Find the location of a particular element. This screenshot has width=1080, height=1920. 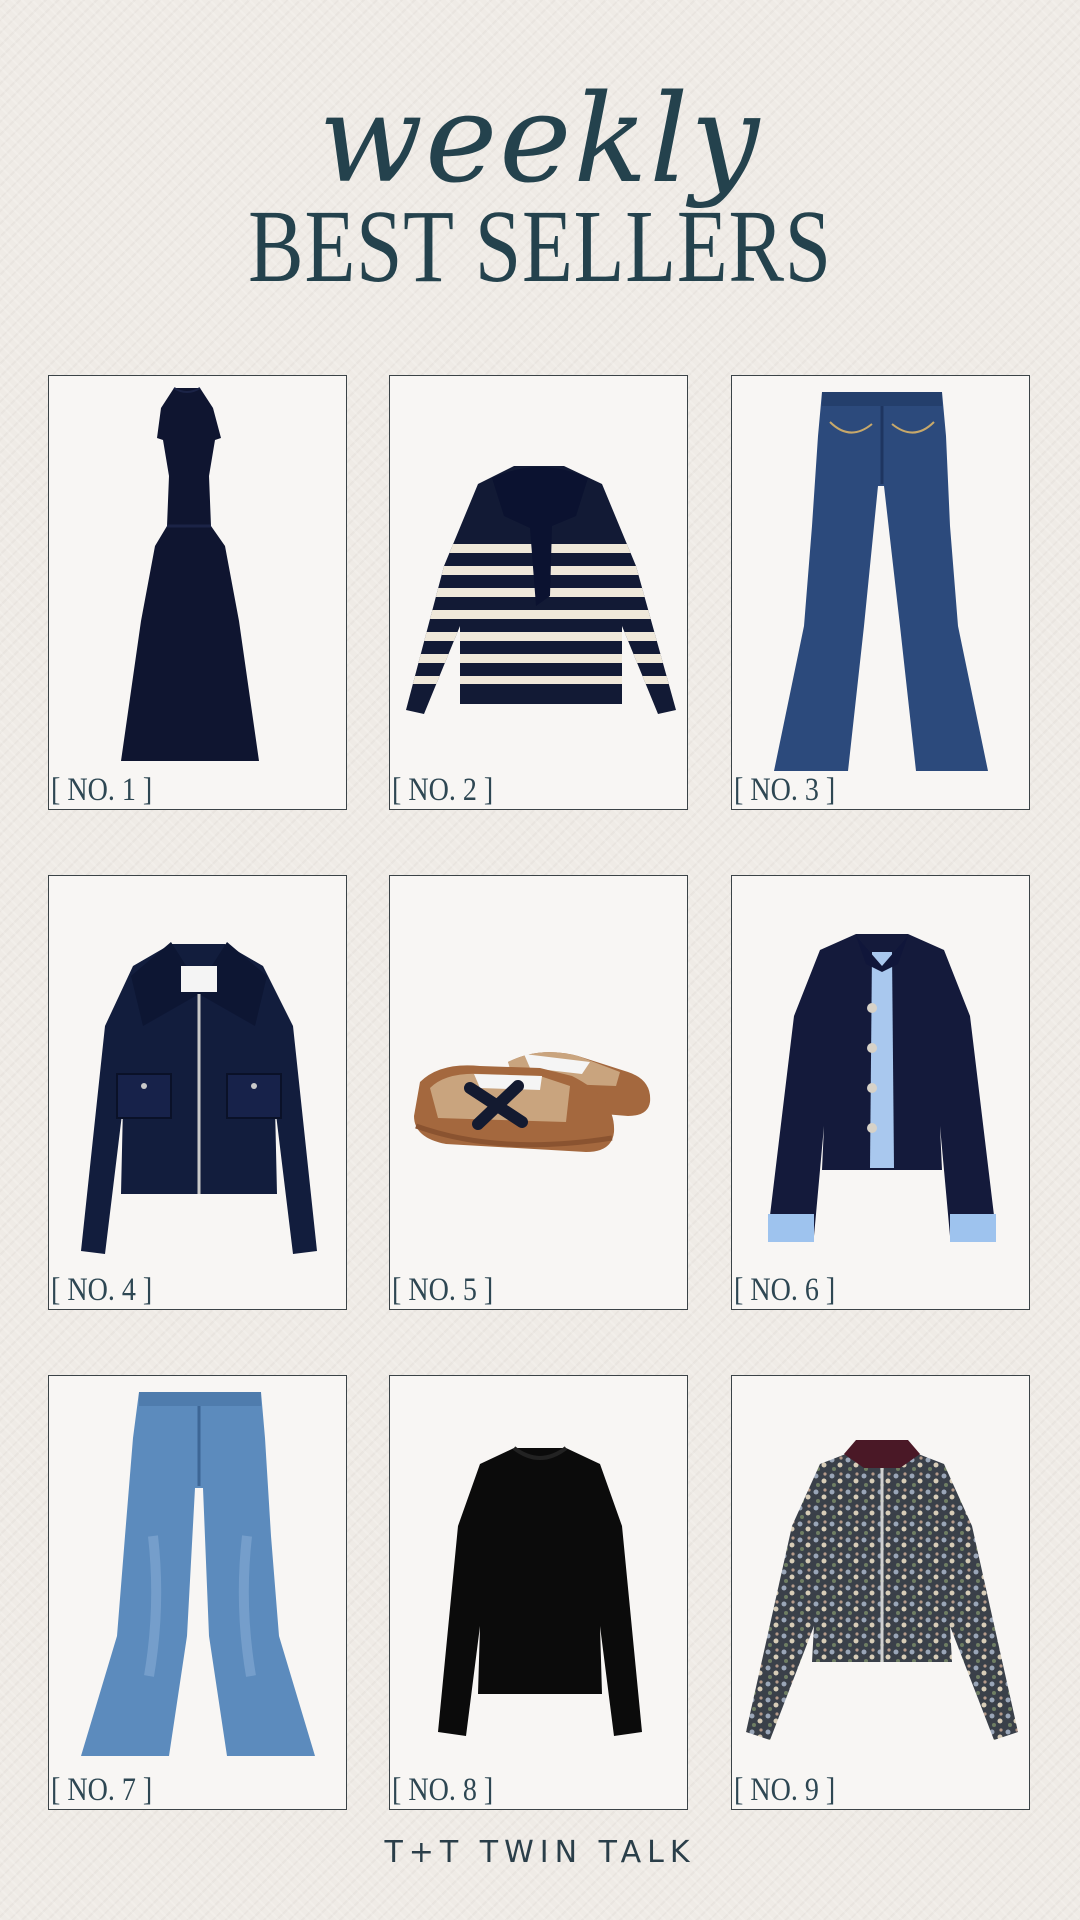

product-label: [ NO. 4 ] is located at coordinates (102, 1290).